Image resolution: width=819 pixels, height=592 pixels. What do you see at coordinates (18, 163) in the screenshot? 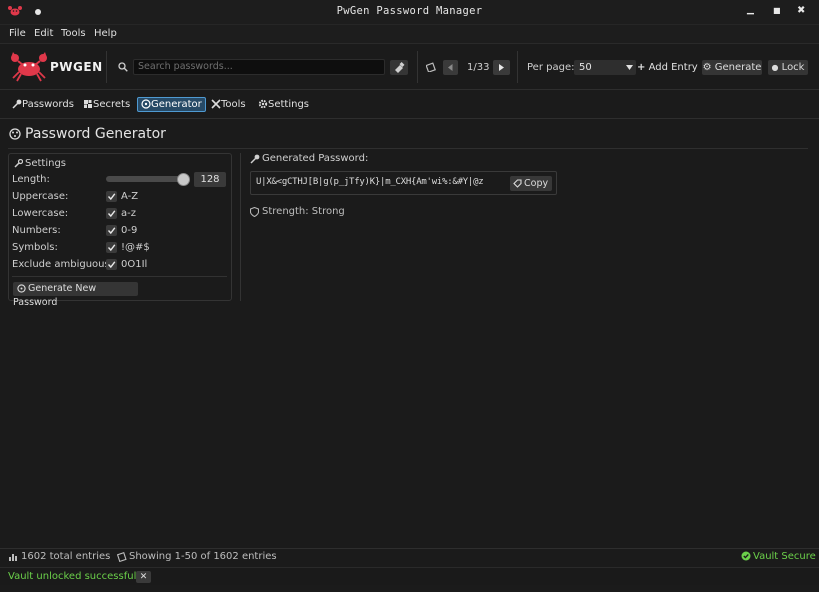
I see `wrench-icon` at bounding box center [18, 163].